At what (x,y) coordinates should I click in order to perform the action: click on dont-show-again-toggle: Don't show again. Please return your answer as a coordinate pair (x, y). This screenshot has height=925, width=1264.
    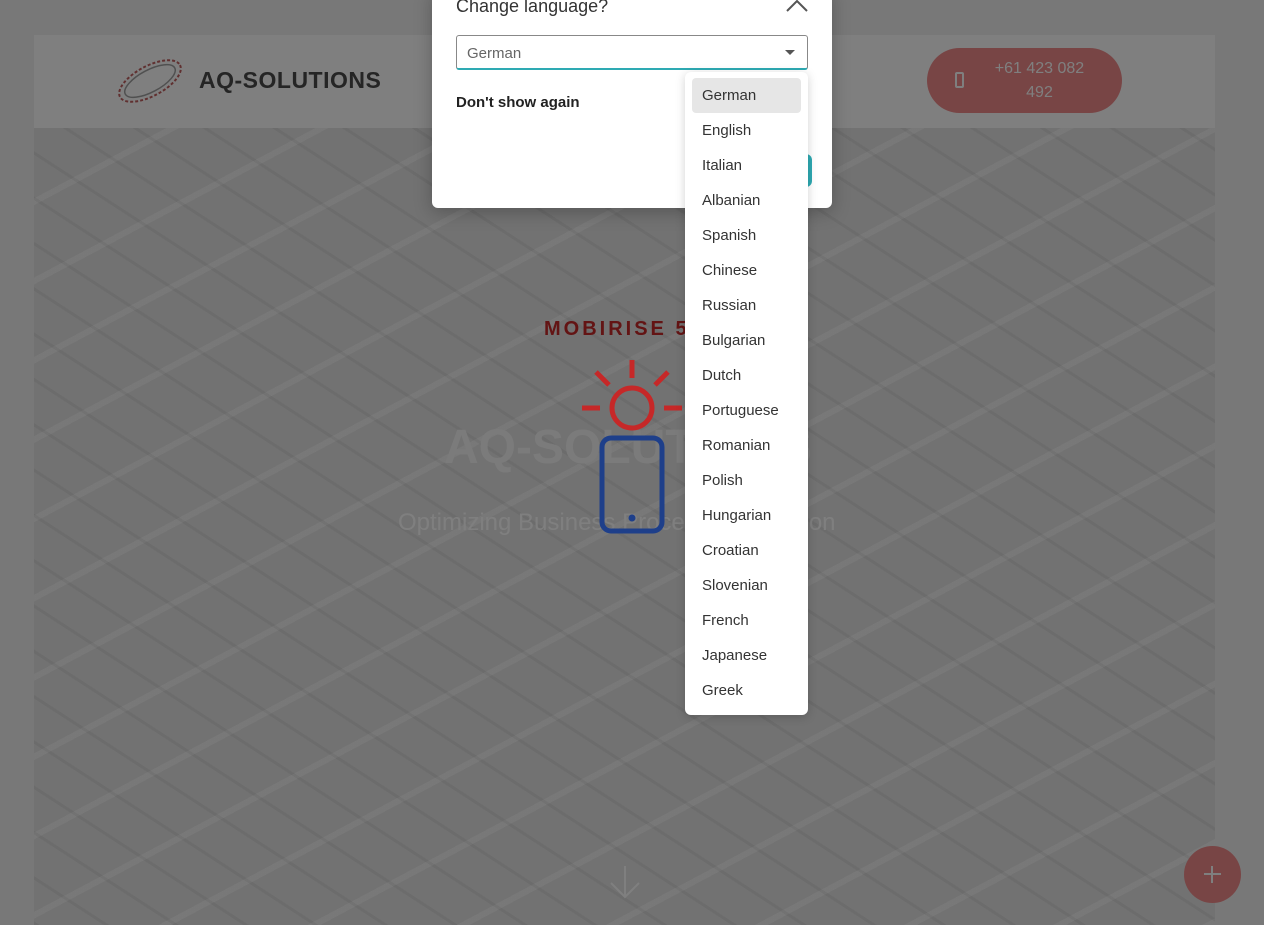
    Looking at the image, I should click on (518, 102).